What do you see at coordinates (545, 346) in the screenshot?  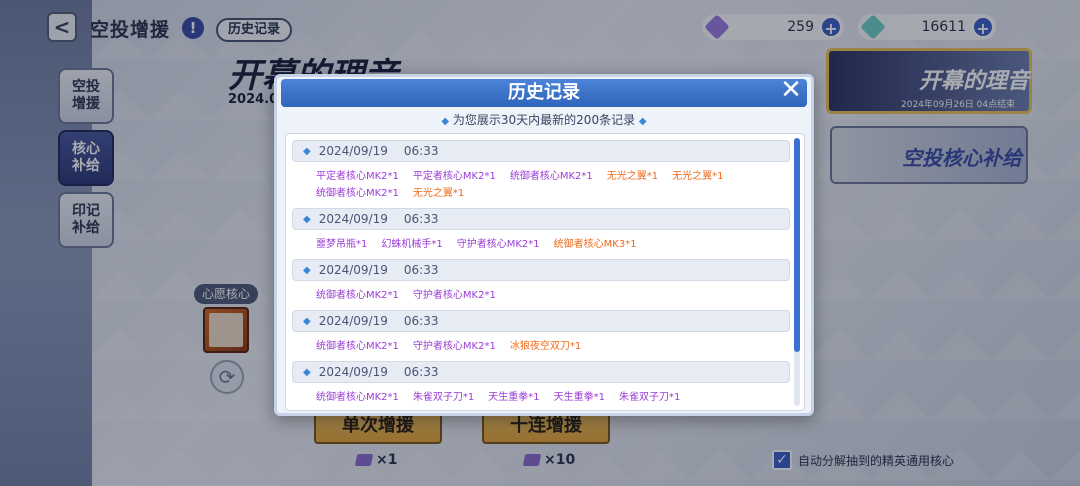 I see `reward-item: 冰狼夜空双刀*1` at bounding box center [545, 346].